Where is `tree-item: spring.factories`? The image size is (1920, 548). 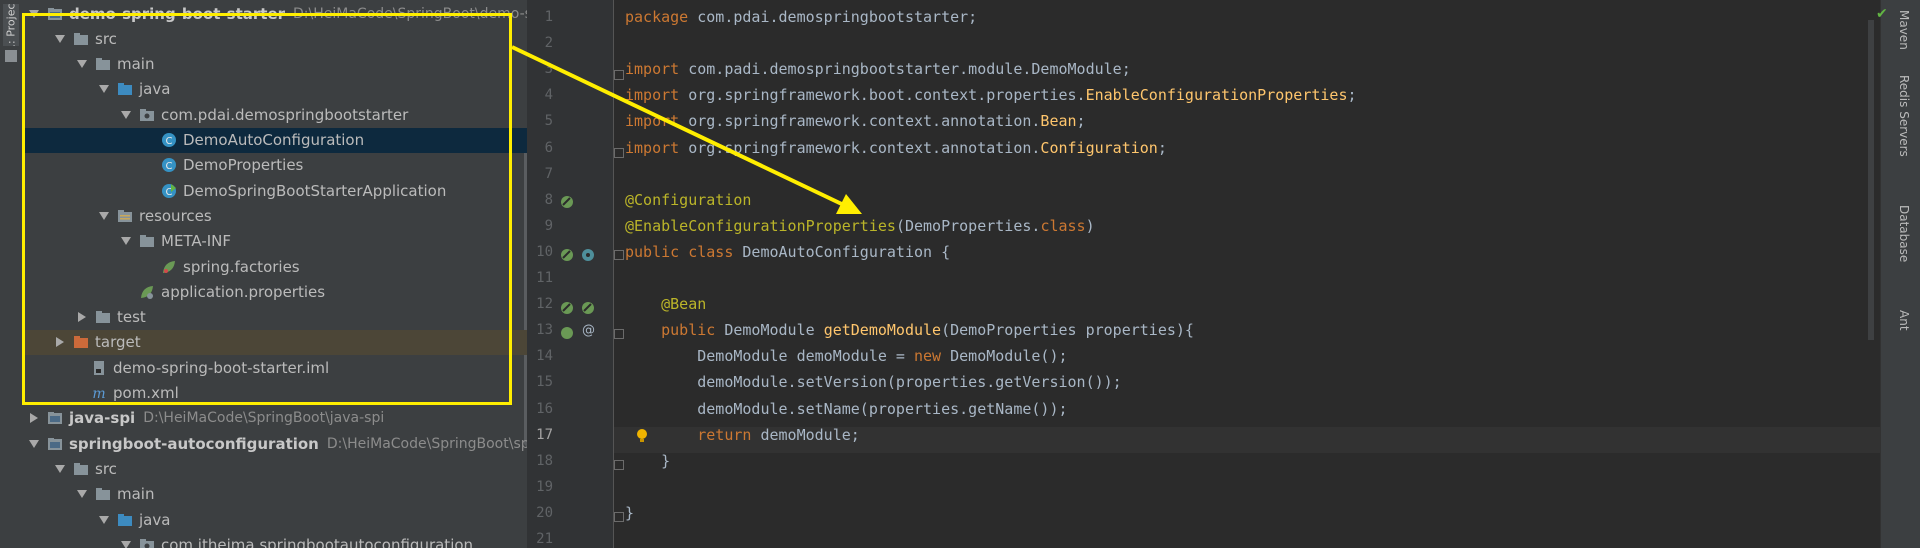
tree-item: spring.factories is located at coordinates (274, 266).